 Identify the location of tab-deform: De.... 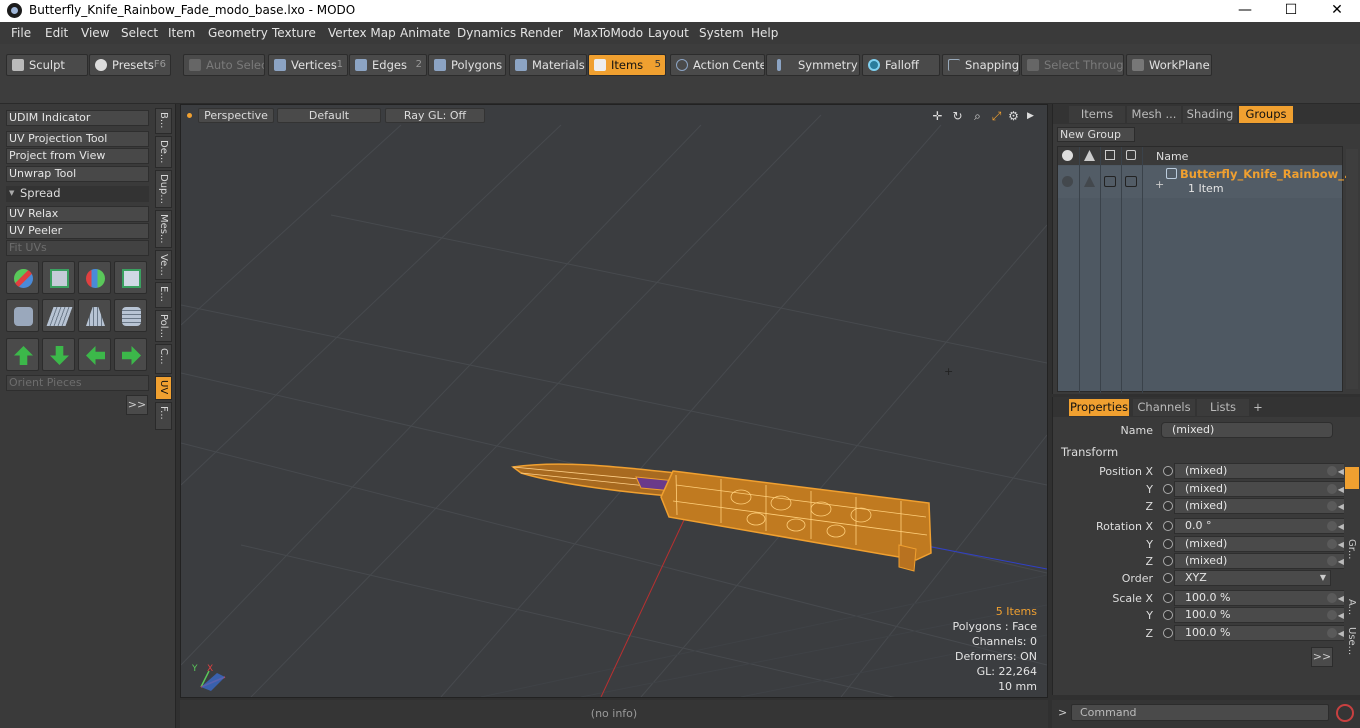
(163, 152).